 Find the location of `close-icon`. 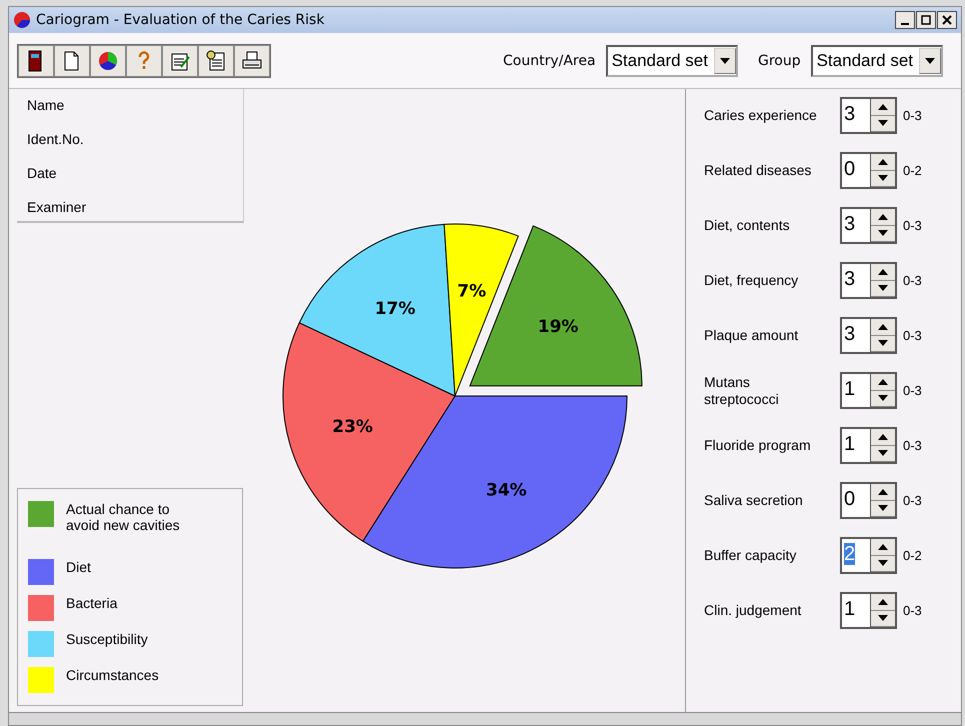

close-icon is located at coordinates (947, 20).